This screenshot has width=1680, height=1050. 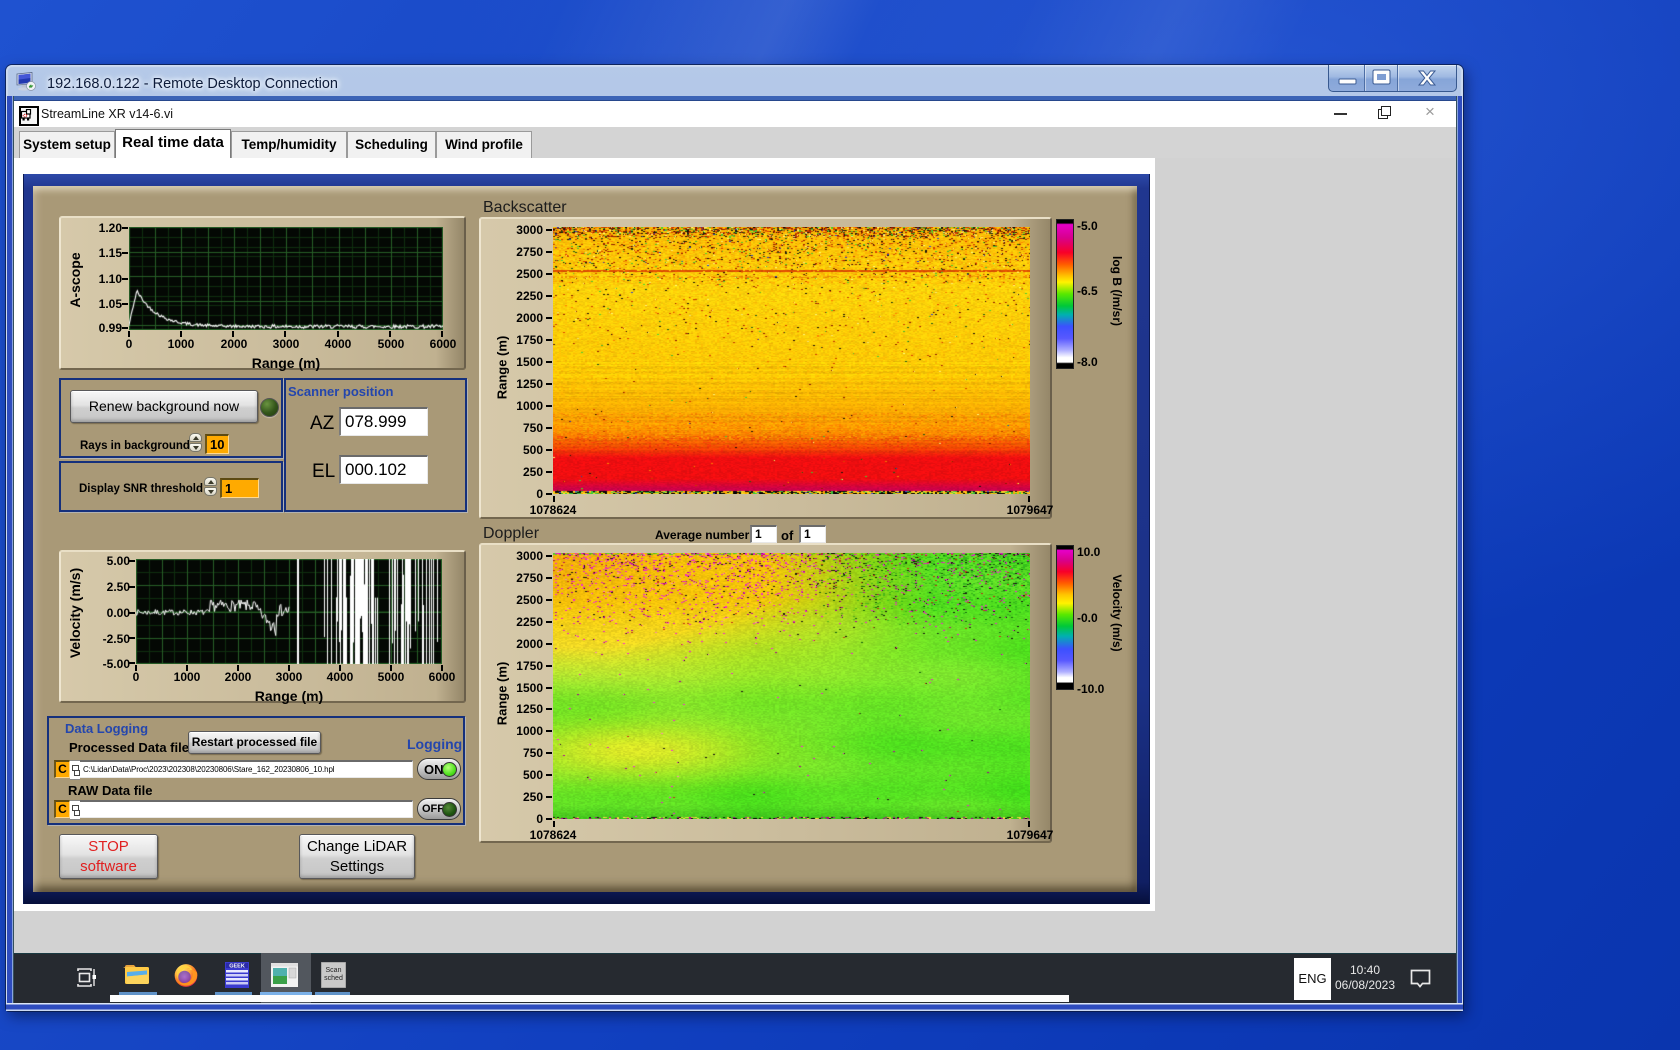 I want to click on svg-text: sched, so click(x=333, y=978).